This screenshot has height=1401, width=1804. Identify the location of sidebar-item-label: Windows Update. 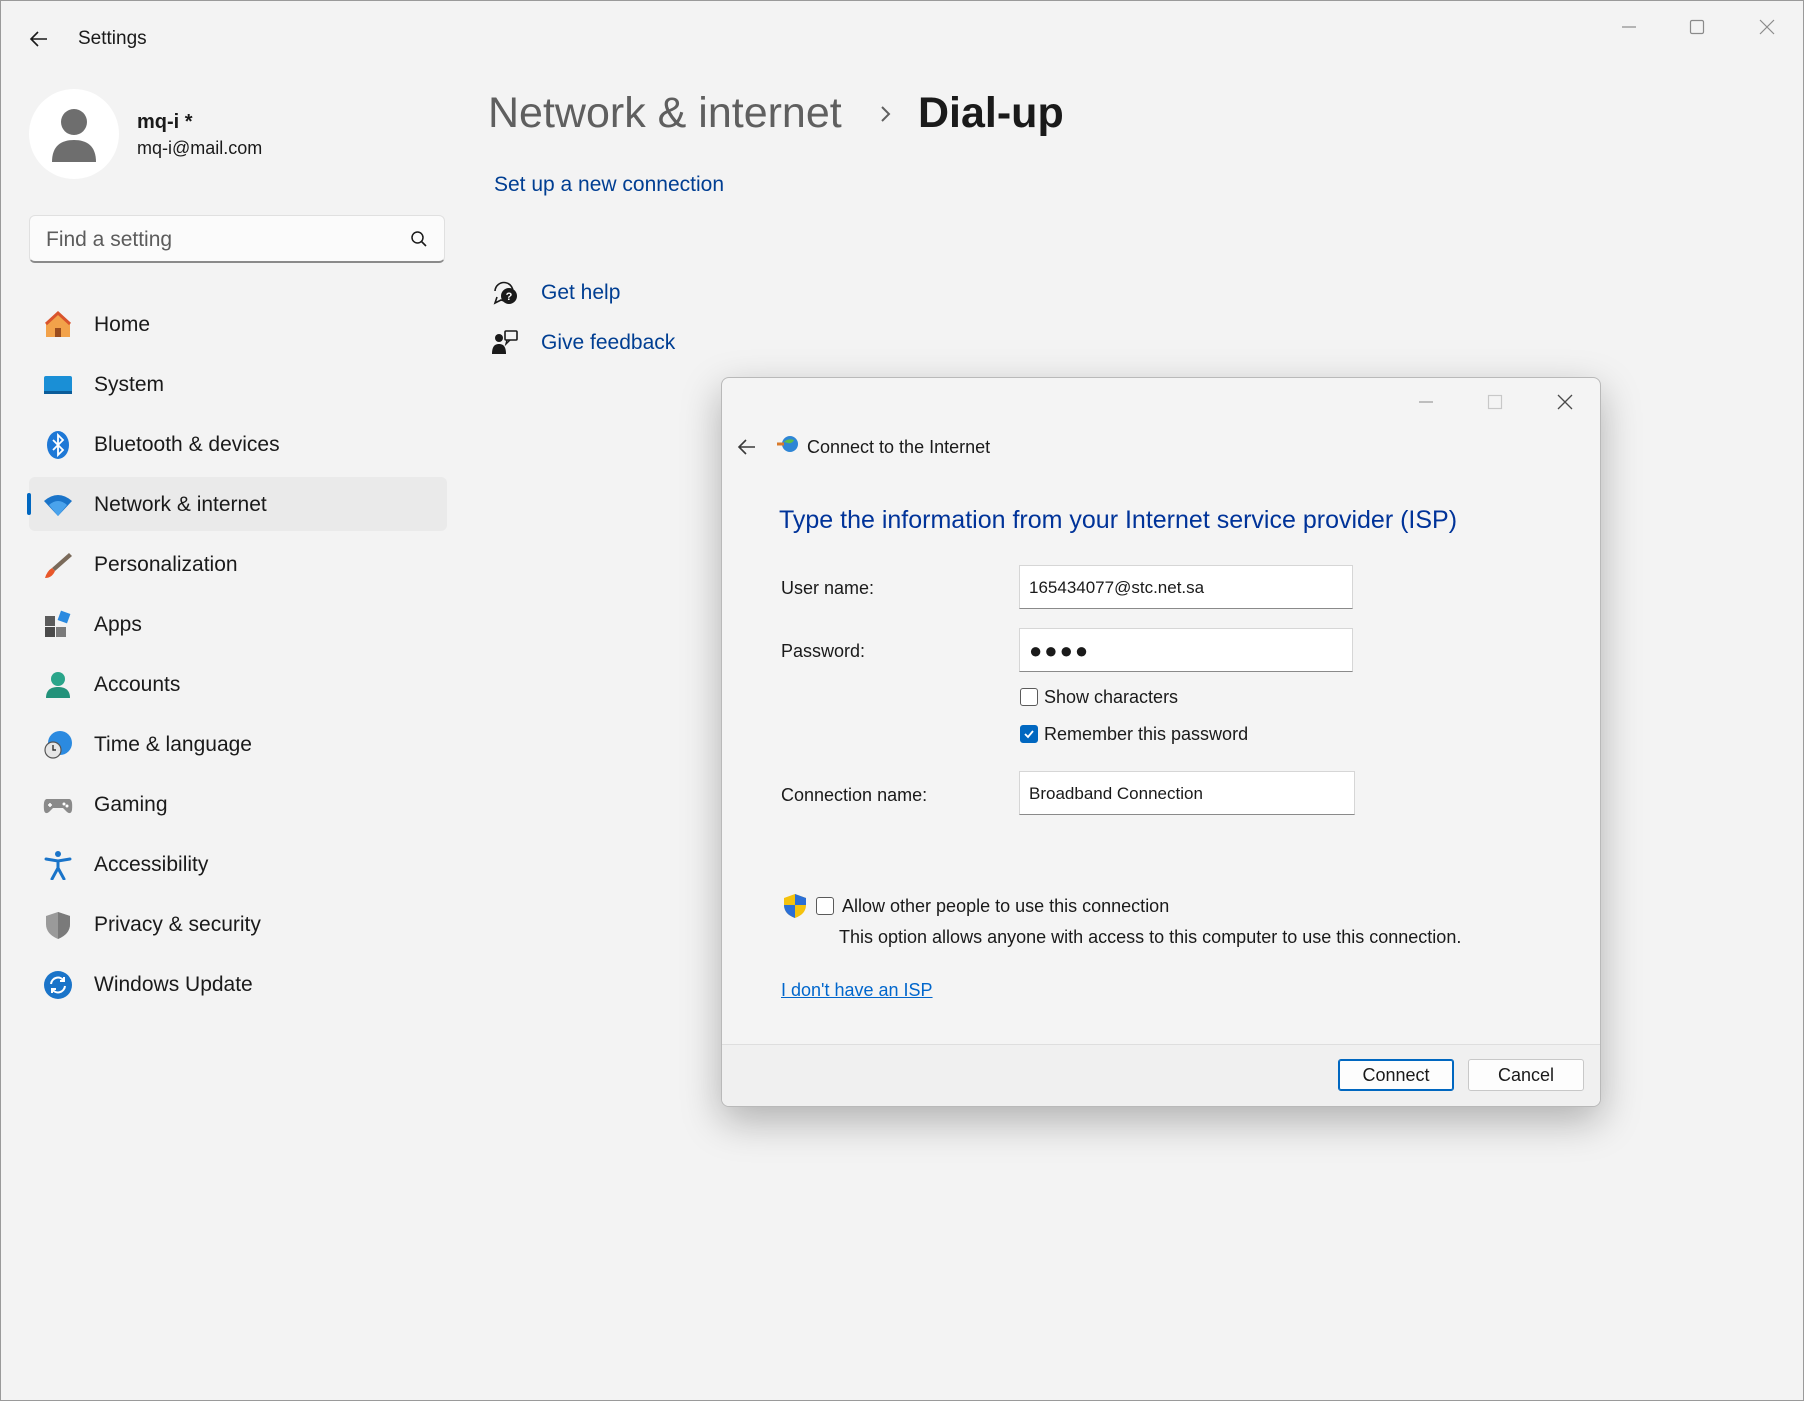
(173, 984).